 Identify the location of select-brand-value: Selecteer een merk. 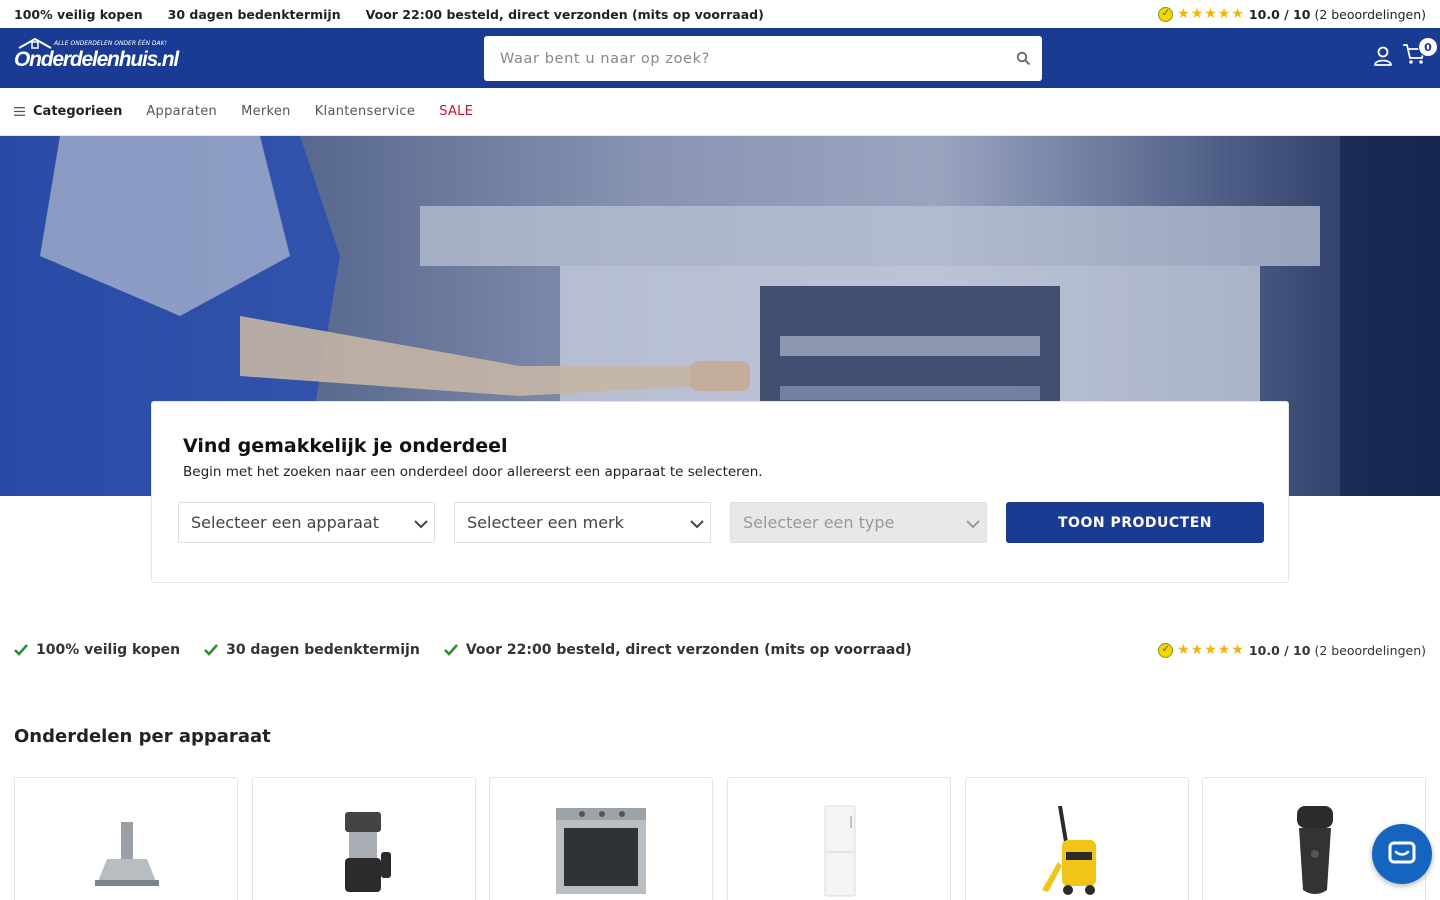
(545, 522).